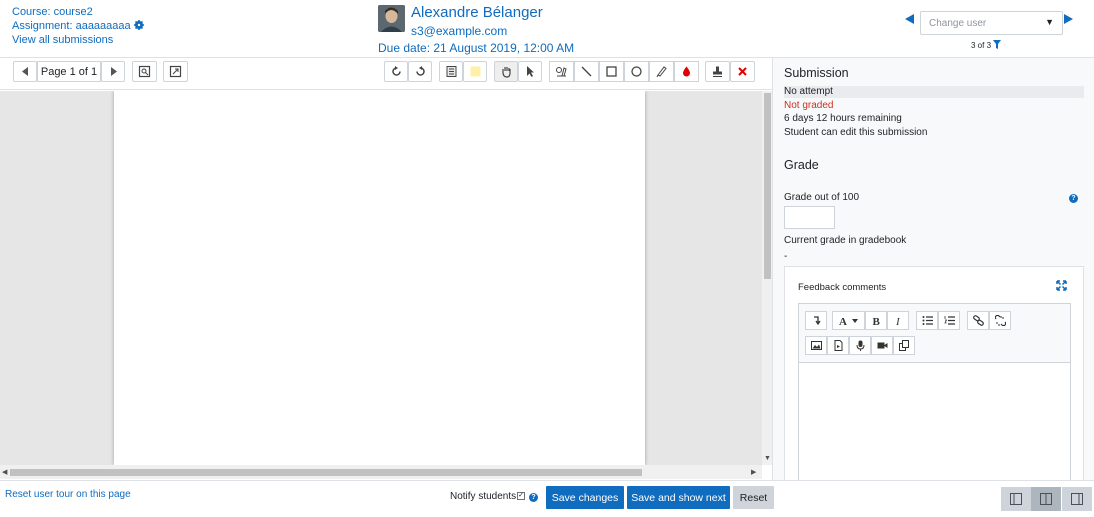  I want to click on yellow-swatch-icon, so click(475, 71).